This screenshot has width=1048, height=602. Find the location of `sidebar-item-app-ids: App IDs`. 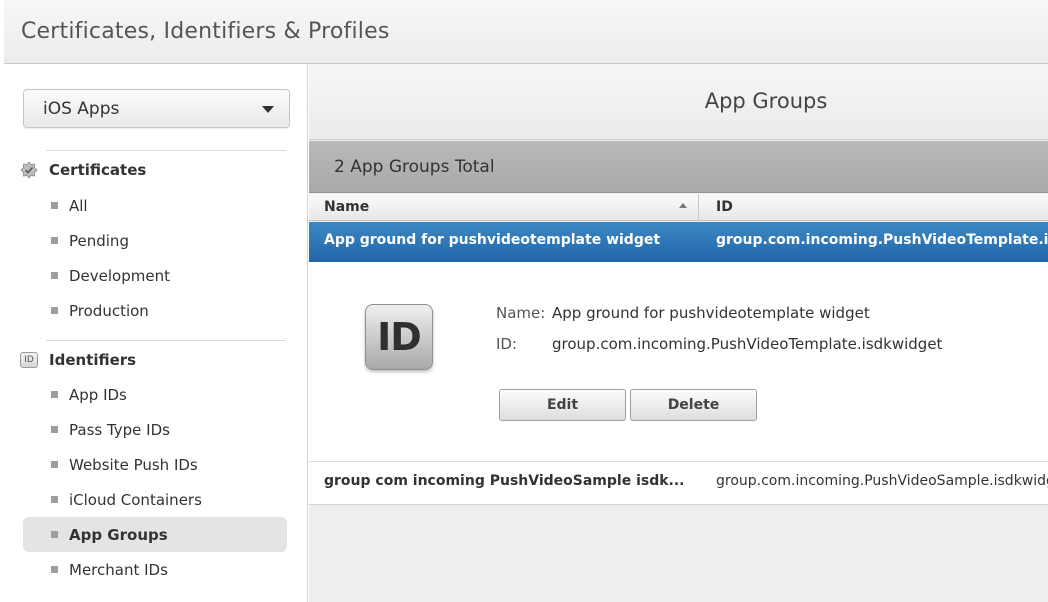

sidebar-item-app-ids: App IDs is located at coordinates (155, 394).